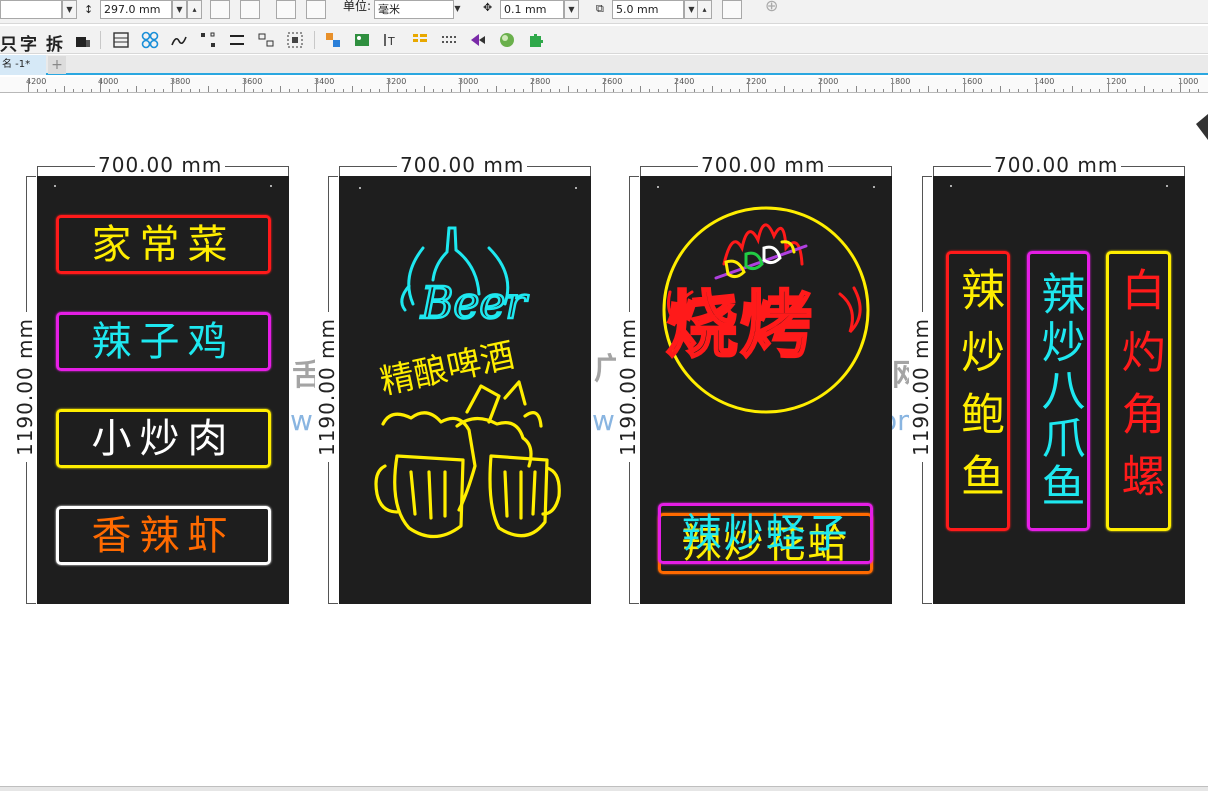 The height and width of the screenshot is (791, 1208). Describe the element at coordinates (420, 40) in the screenshot. I see `list-icon` at that location.